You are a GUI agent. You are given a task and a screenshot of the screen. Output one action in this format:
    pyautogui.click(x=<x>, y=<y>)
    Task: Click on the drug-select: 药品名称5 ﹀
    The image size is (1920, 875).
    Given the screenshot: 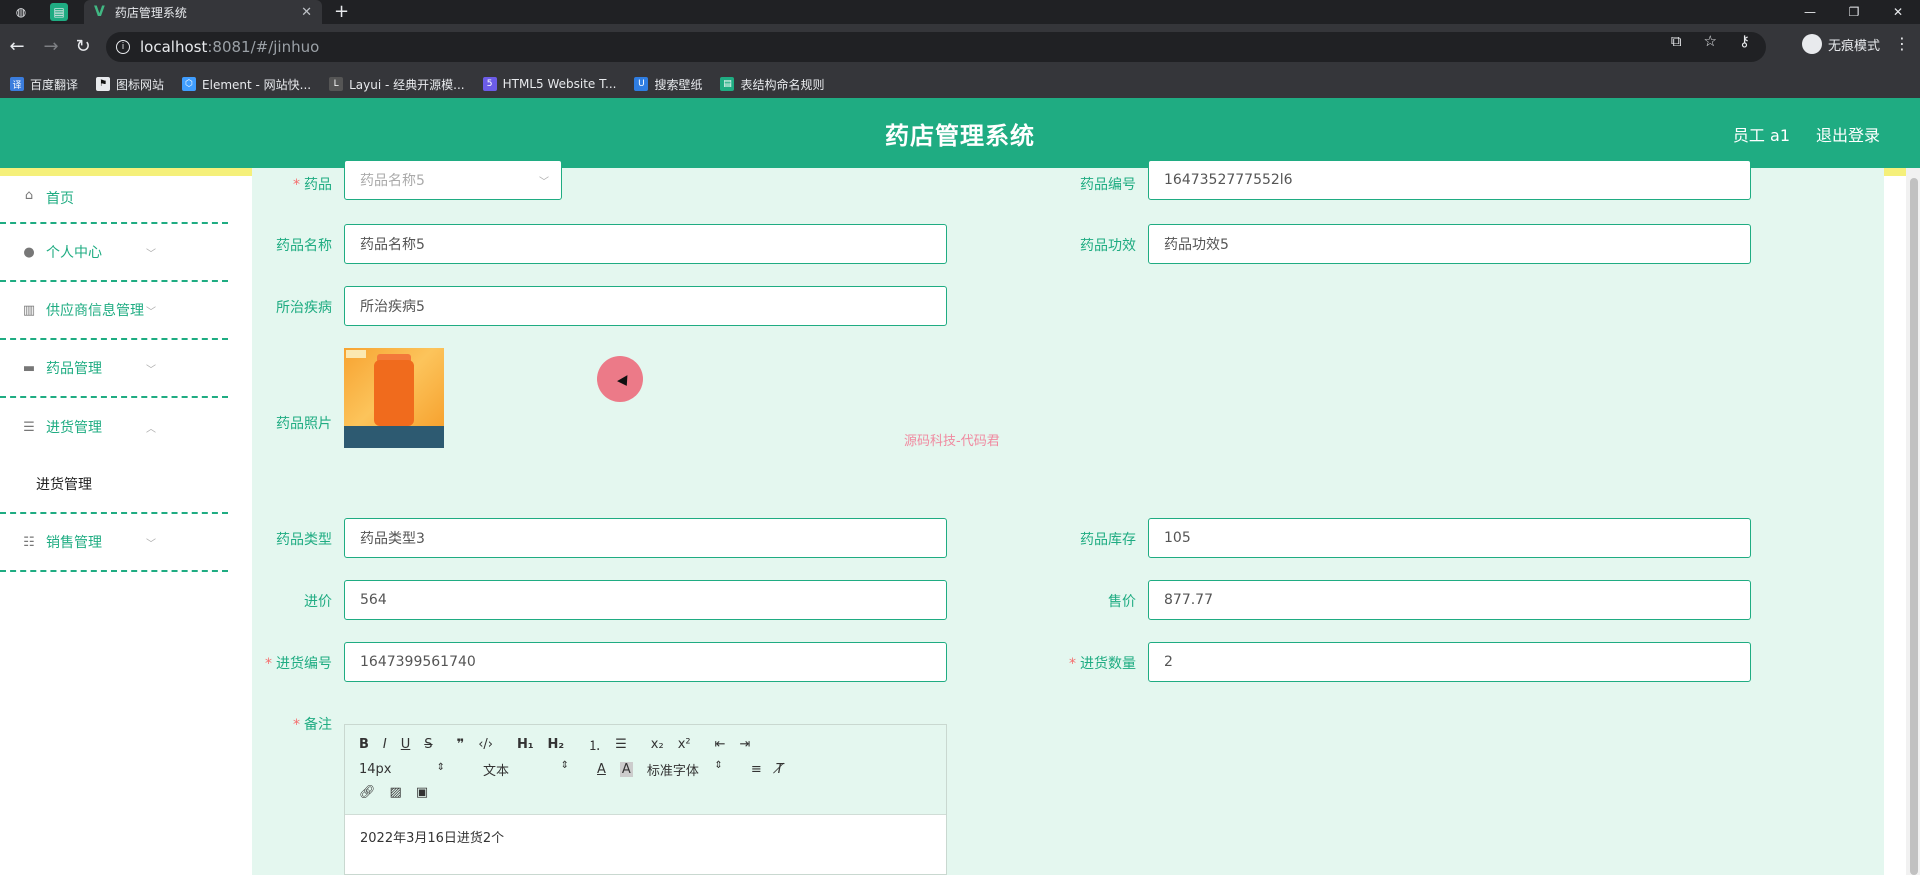 What is the action you would take?
    pyautogui.click(x=453, y=180)
    